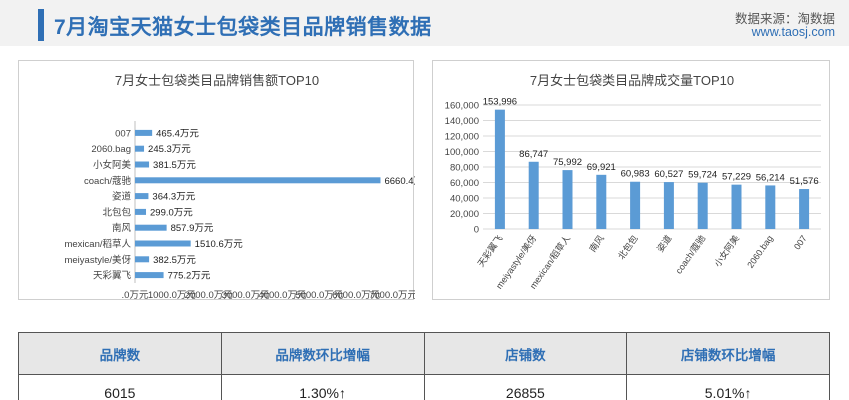  What do you see at coordinates (399, 181) in the screenshot?
I see `data-label: 6660.4万元` at bounding box center [399, 181].